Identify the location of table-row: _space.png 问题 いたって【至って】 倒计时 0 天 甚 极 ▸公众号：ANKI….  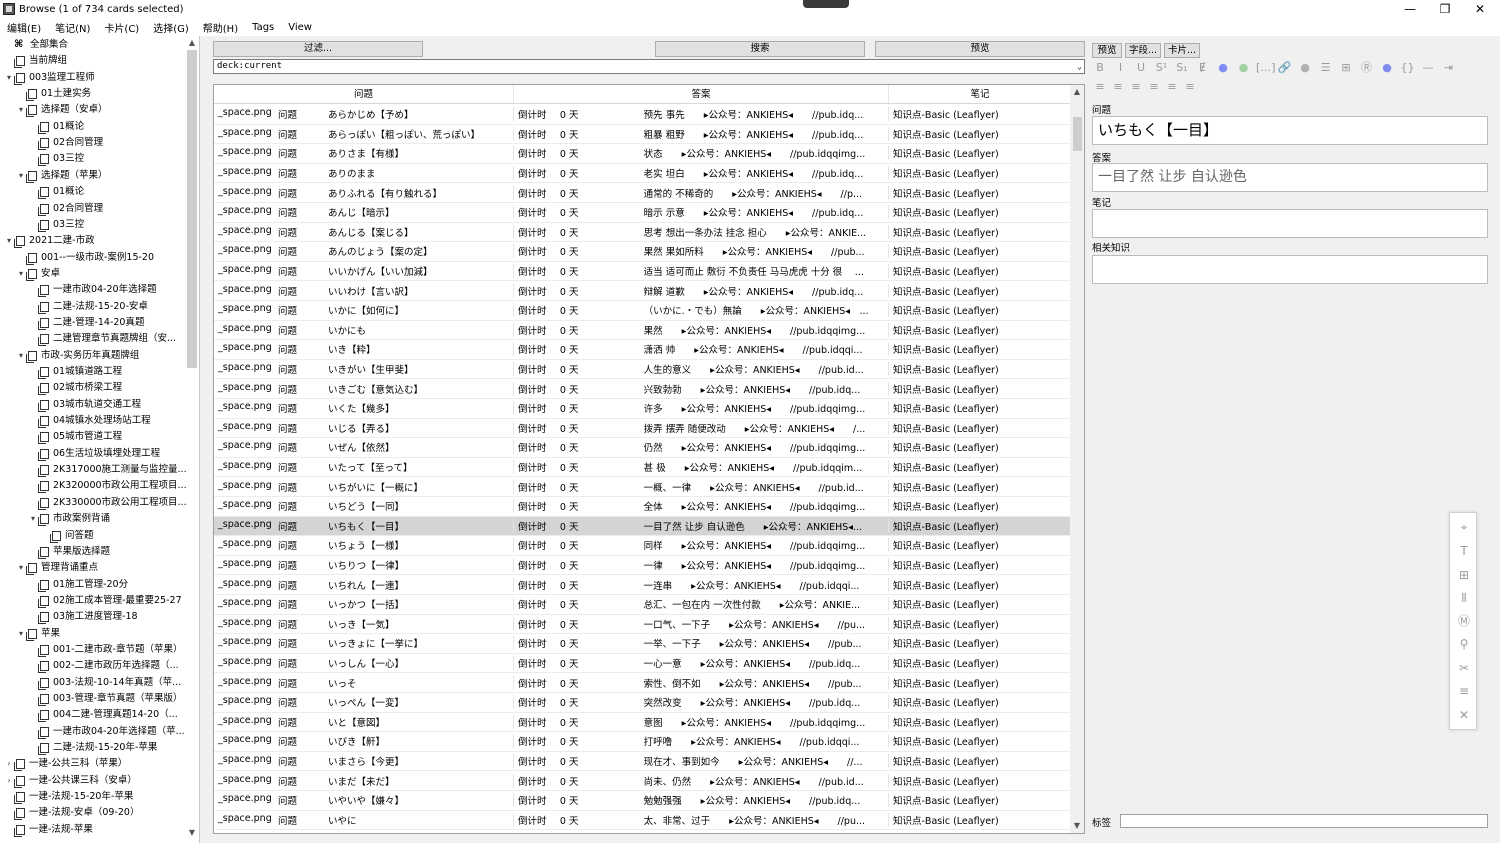
(643, 468).